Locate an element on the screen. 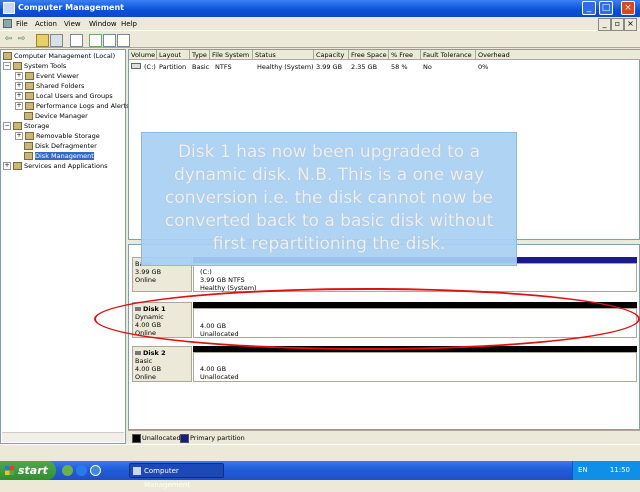 The width and height of the screenshot is (640, 492). menu-file: File is located at coordinates (22, 24).